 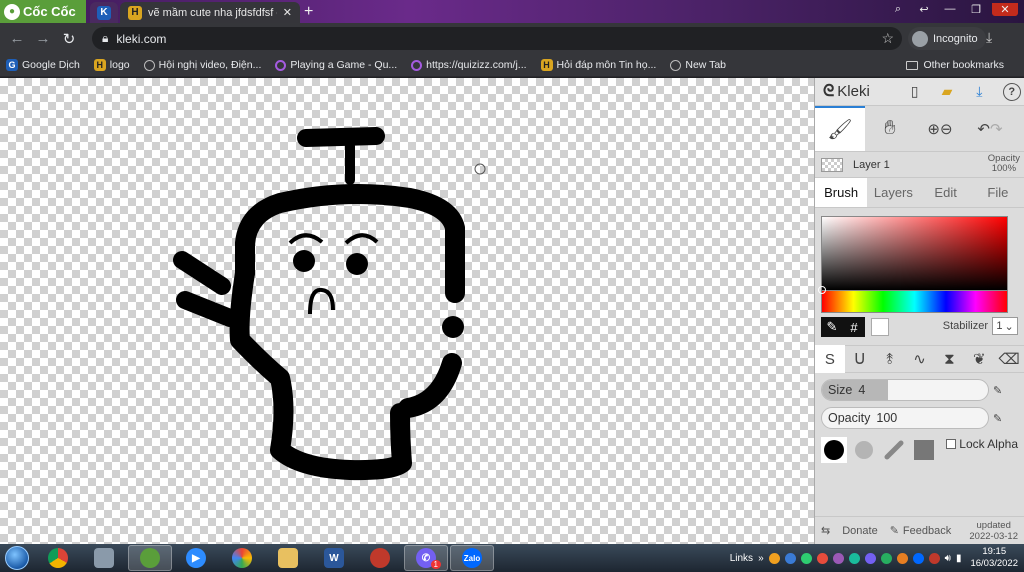 I want to click on square-shape-button, so click(x=924, y=450).